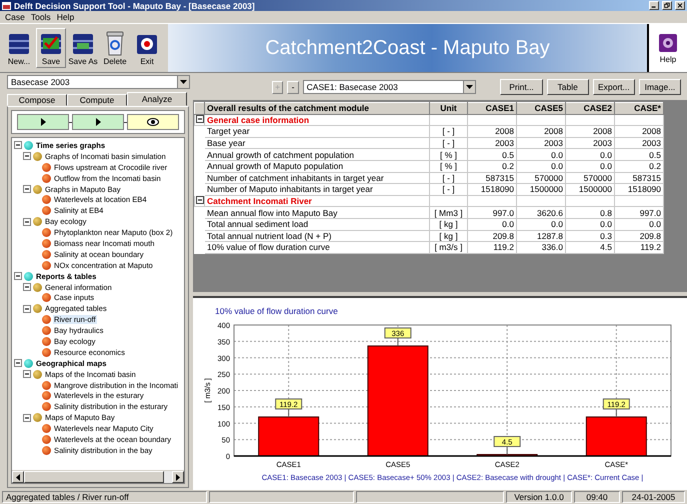  What do you see at coordinates (680, 5) in the screenshot?
I see `close-icon` at bounding box center [680, 5].